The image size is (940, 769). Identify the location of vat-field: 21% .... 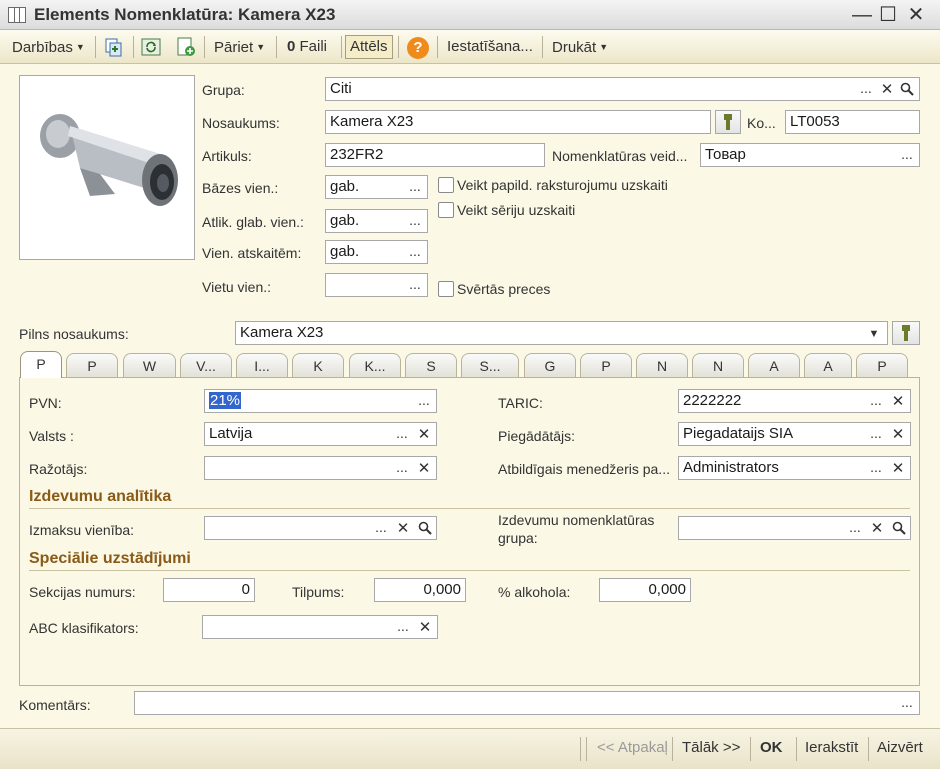
(320, 401).